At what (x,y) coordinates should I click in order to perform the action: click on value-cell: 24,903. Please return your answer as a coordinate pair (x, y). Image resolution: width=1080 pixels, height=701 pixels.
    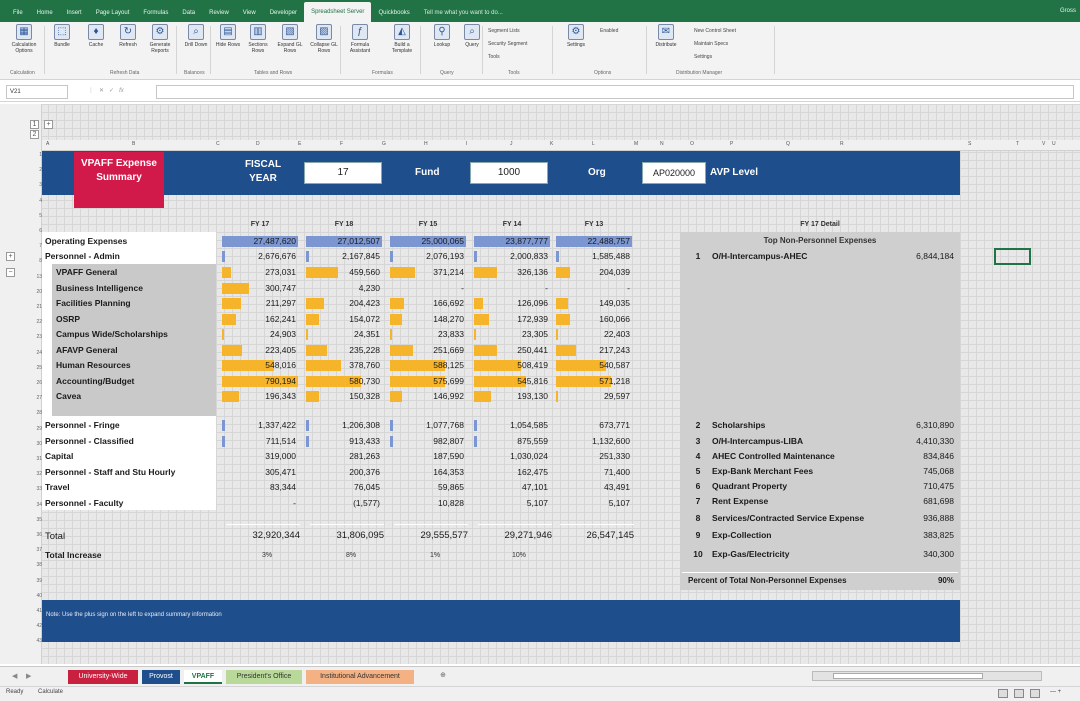
    Looking at the image, I should click on (261, 334).